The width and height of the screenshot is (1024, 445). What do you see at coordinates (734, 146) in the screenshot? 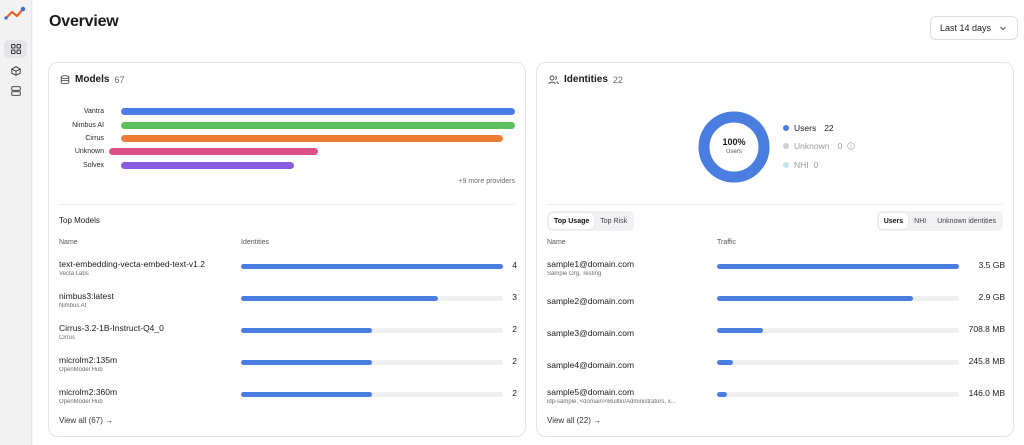
I see `donut-center-label: 100% Users` at bounding box center [734, 146].